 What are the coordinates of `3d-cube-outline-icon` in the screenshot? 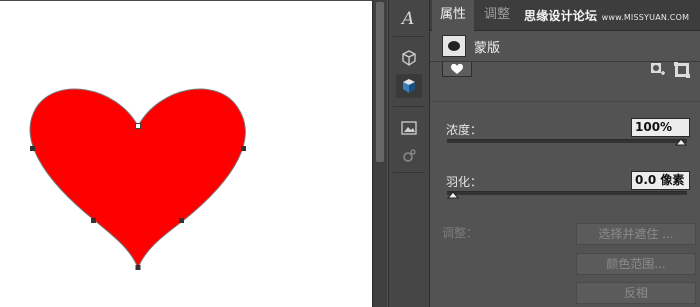 It's located at (409, 58).